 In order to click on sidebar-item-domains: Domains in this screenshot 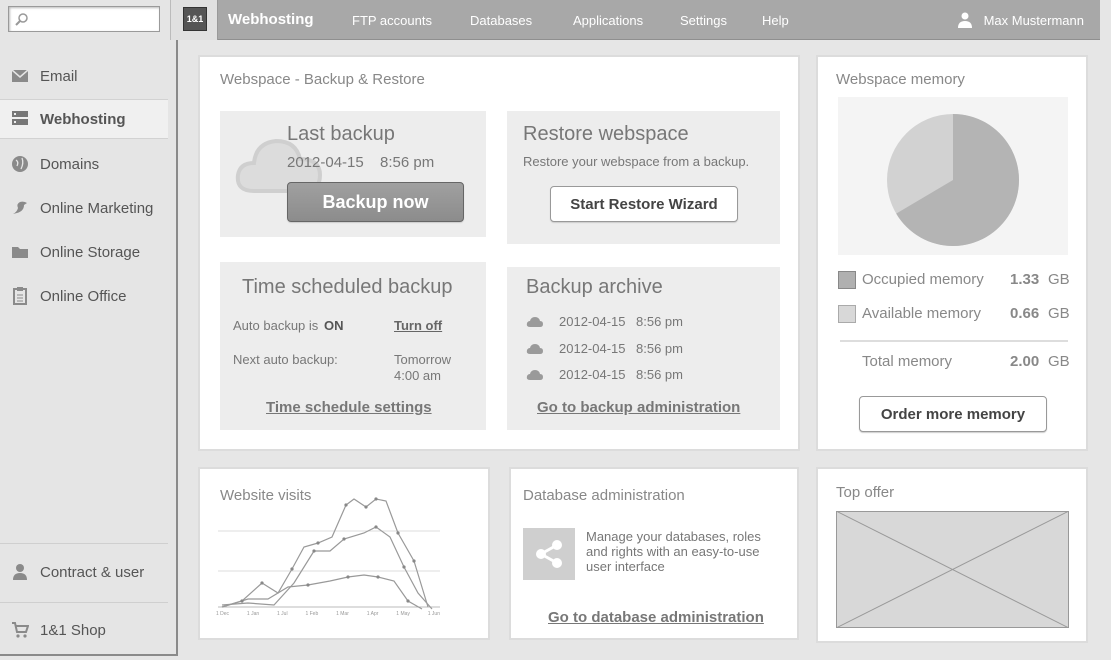, I will do `click(84, 164)`.